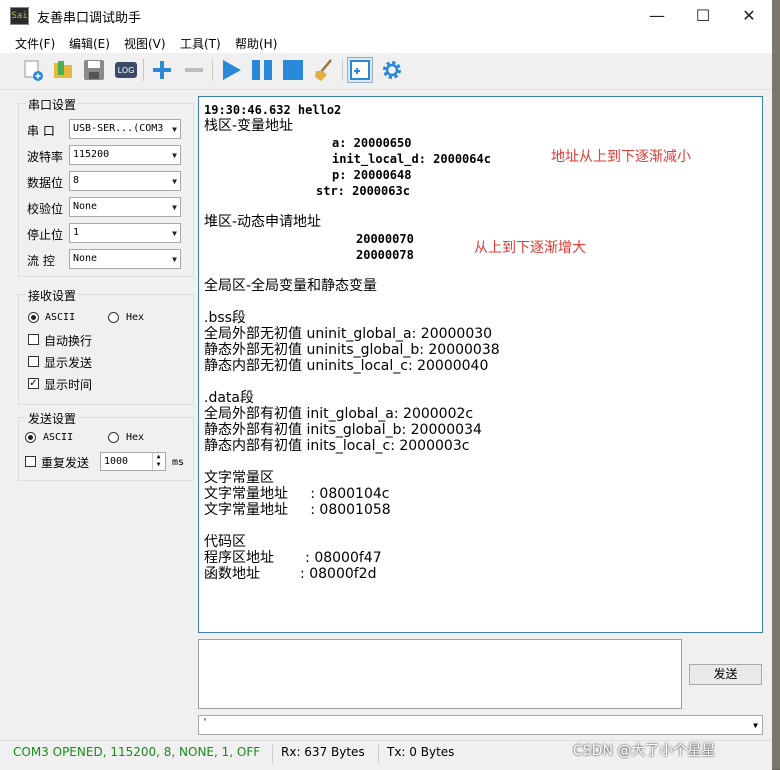 This screenshot has height=770, width=780. Describe the element at coordinates (33, 383) in the screenshot. I see `show-time-checkbox: ✓` at that location.